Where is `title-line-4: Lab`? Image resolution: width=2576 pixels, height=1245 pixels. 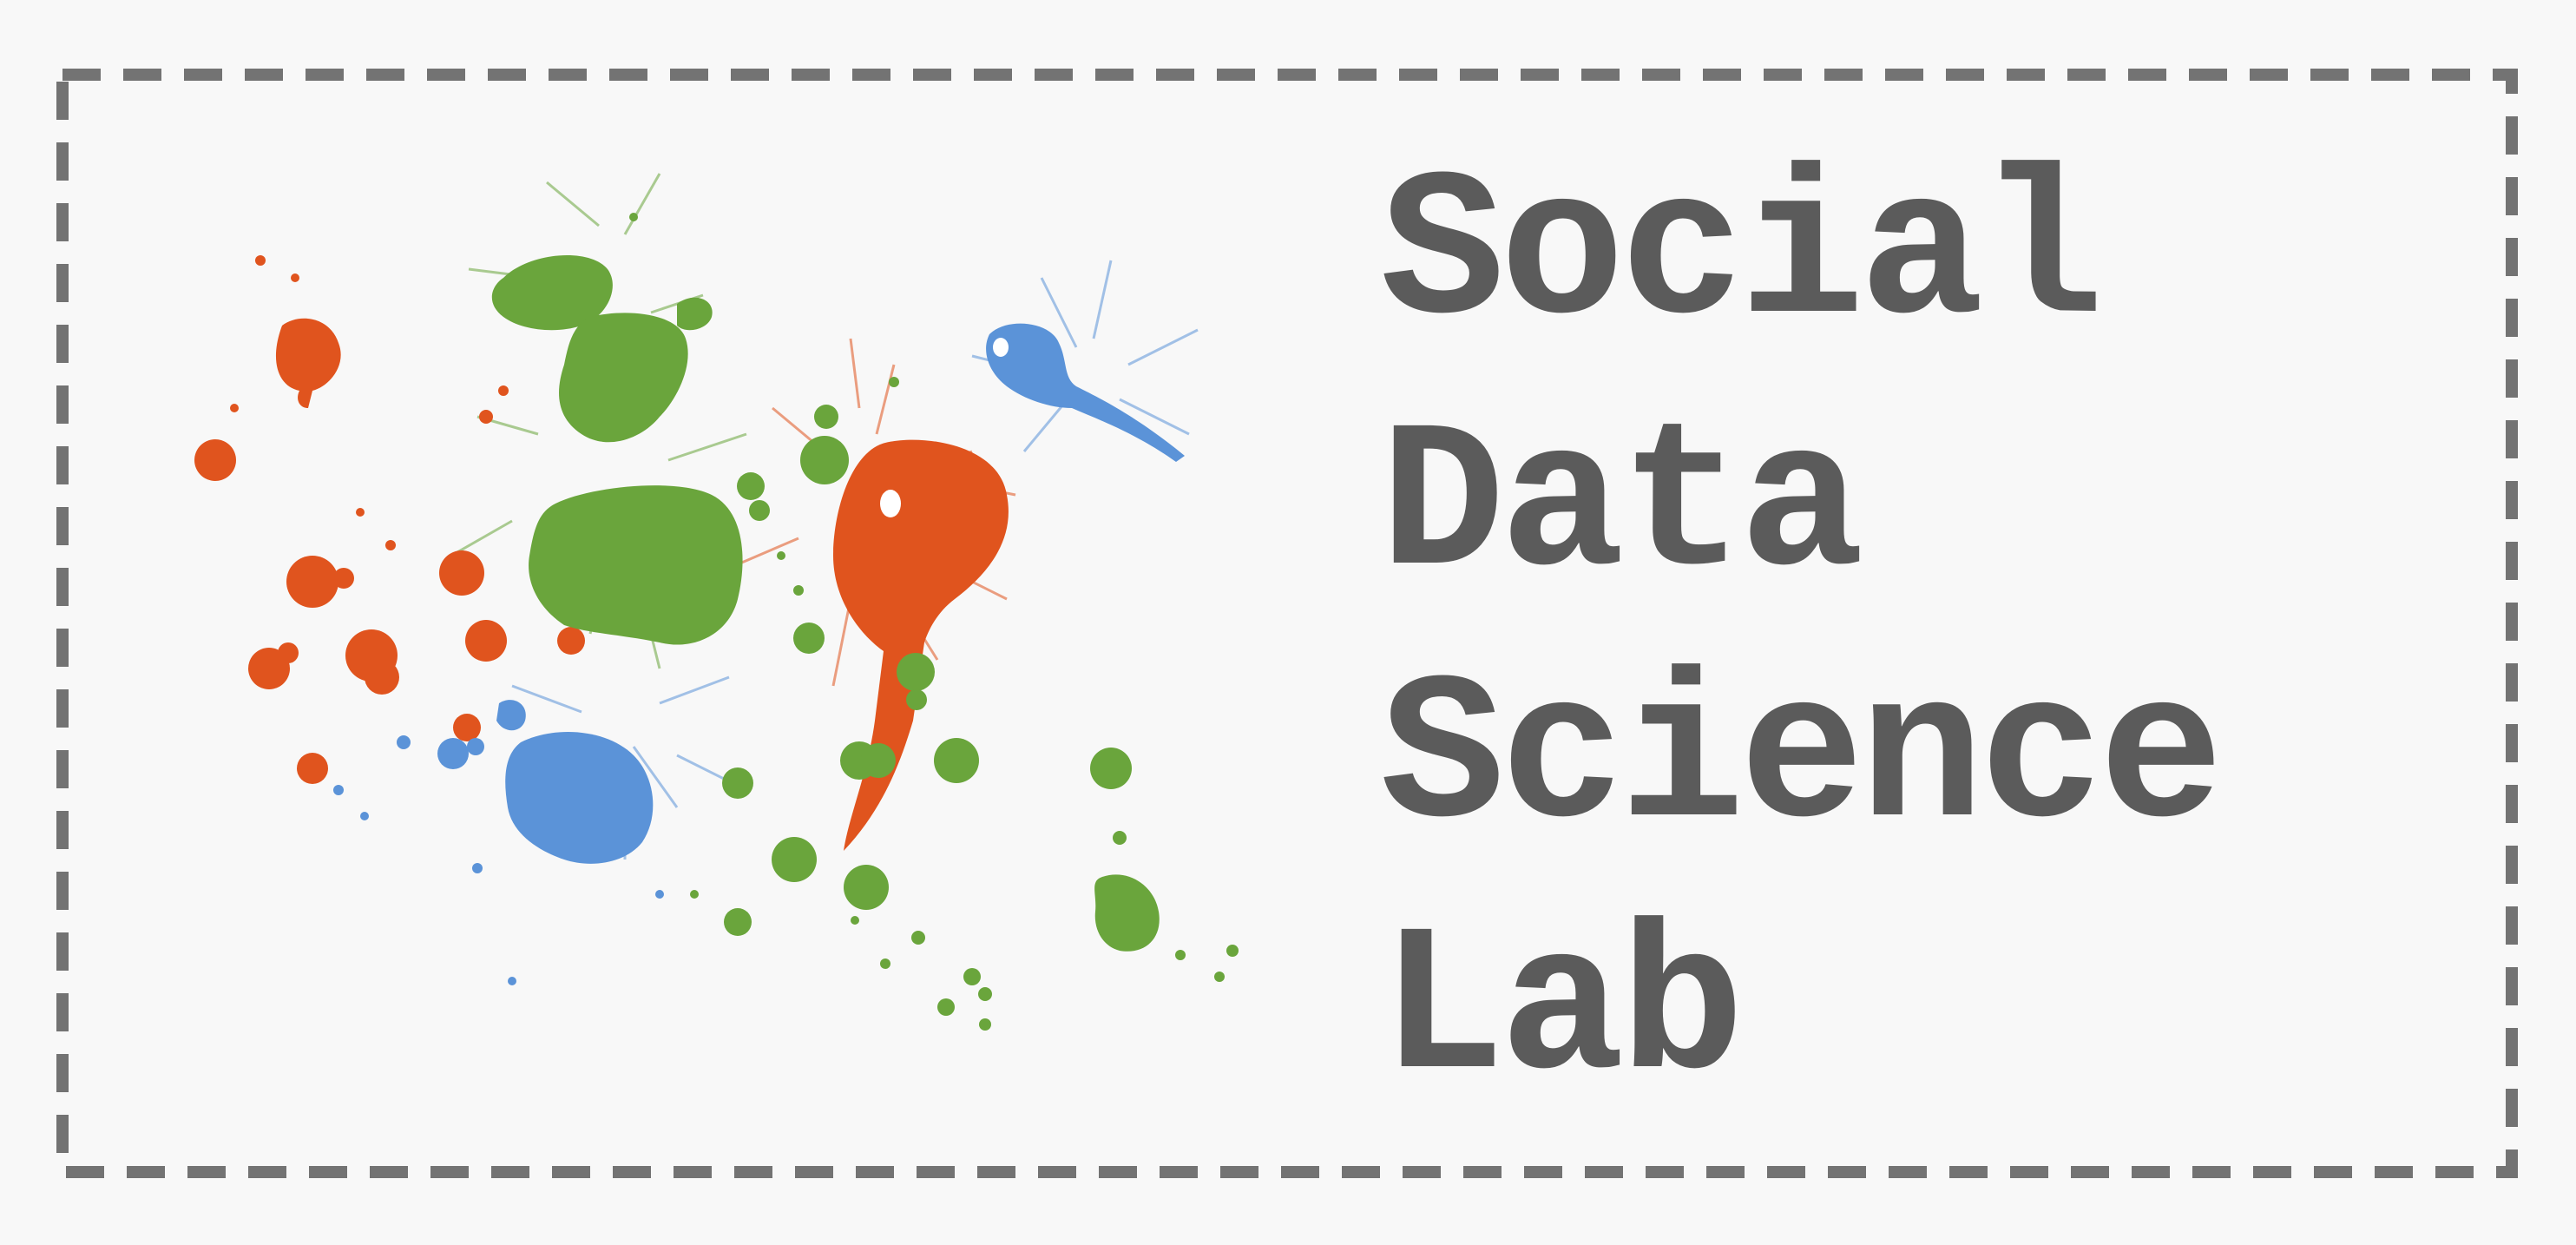
title-line-4: Lab is located at coordinates (1562, 1011).